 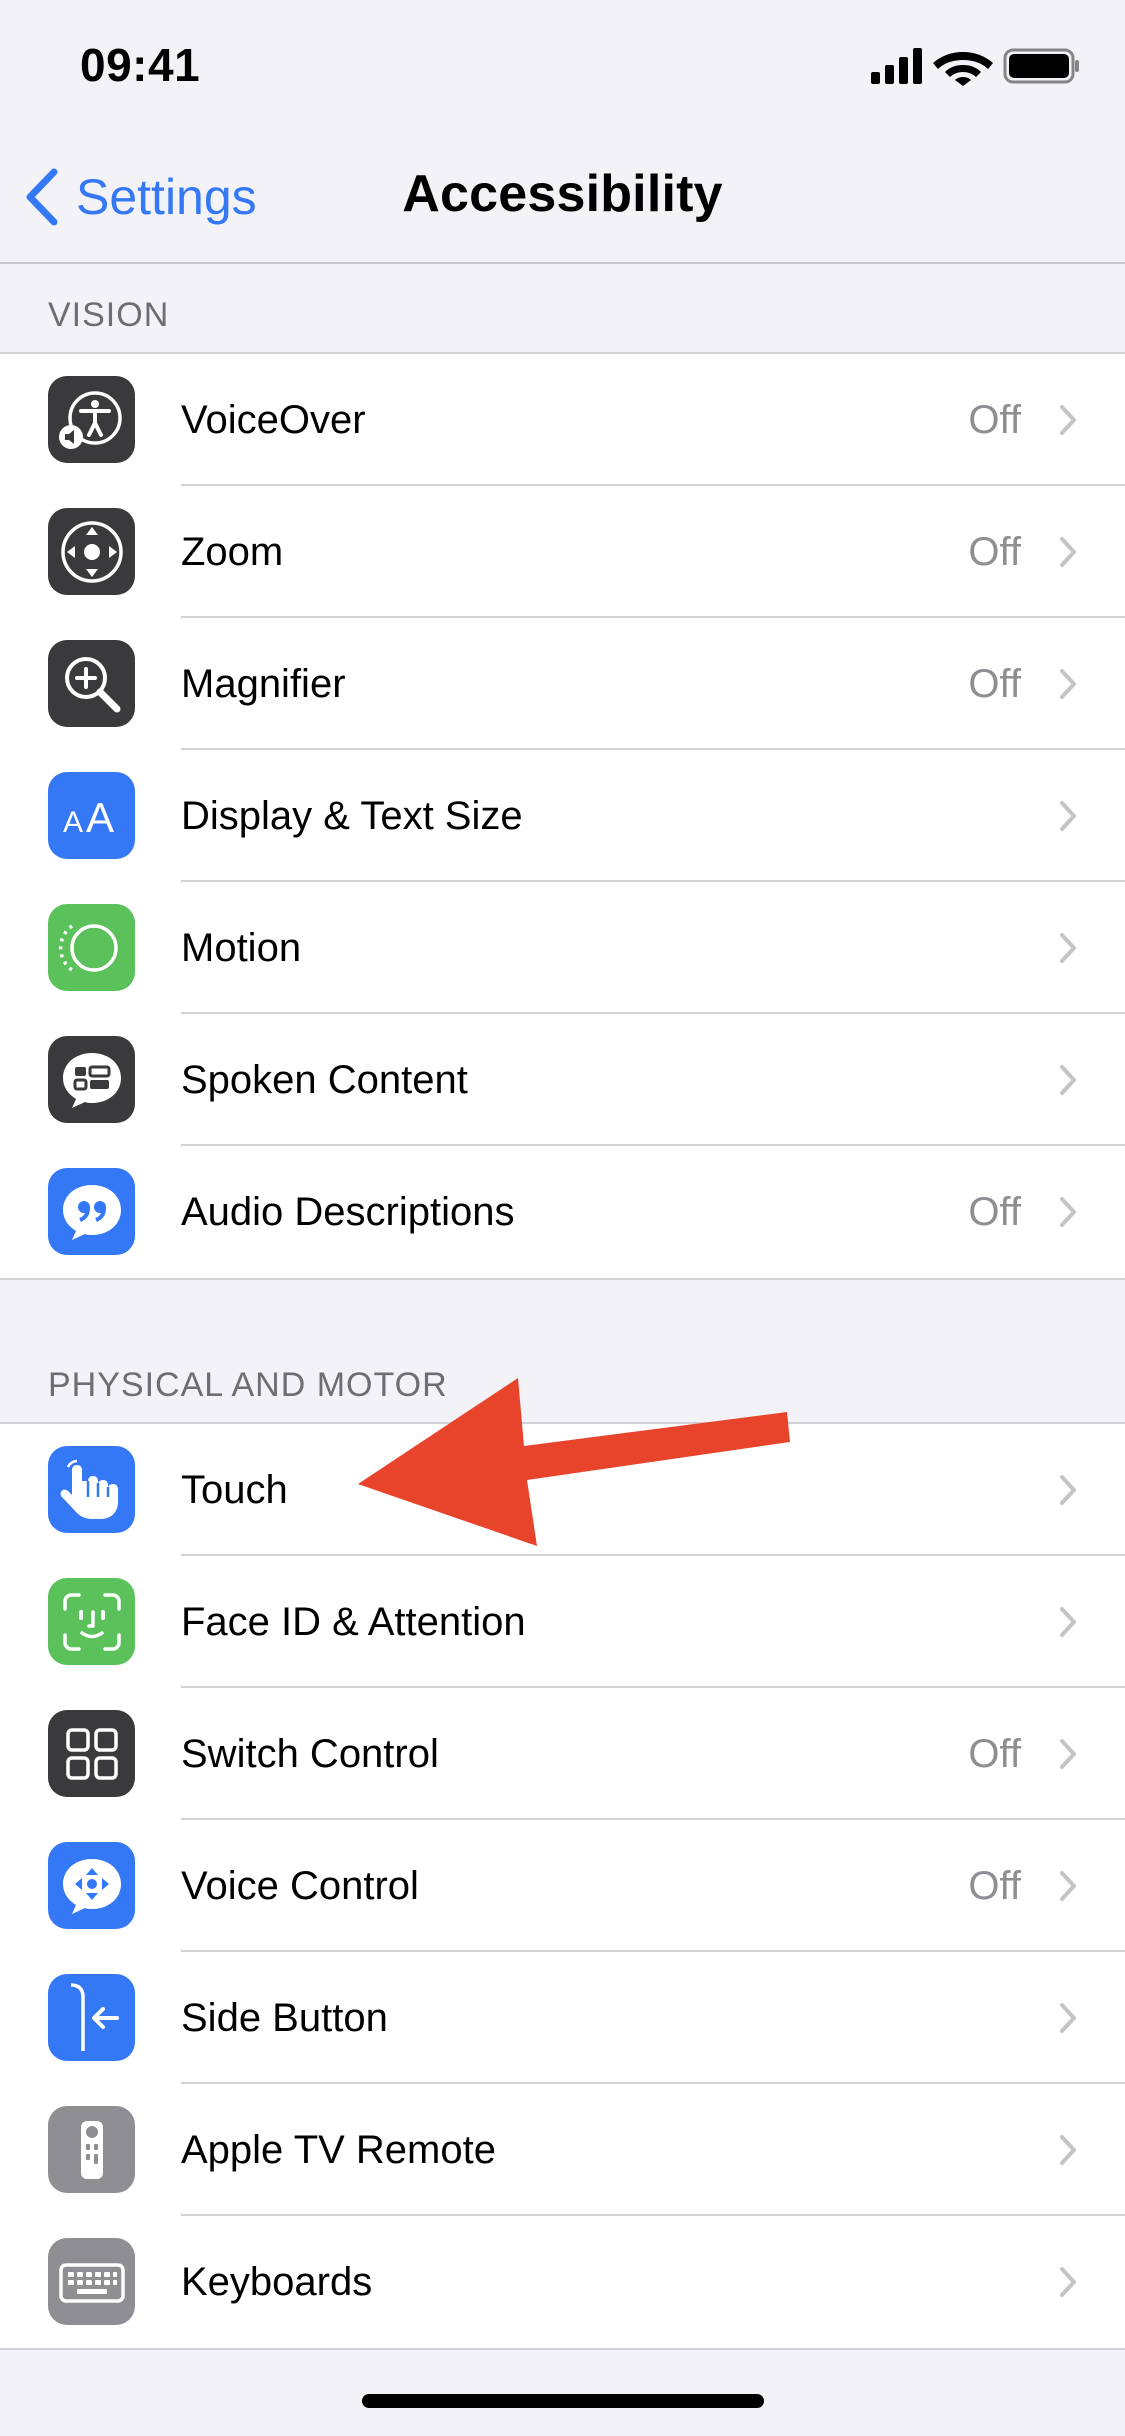 I want to click on row-label: Voice Control, so click(x=300, y=1886).